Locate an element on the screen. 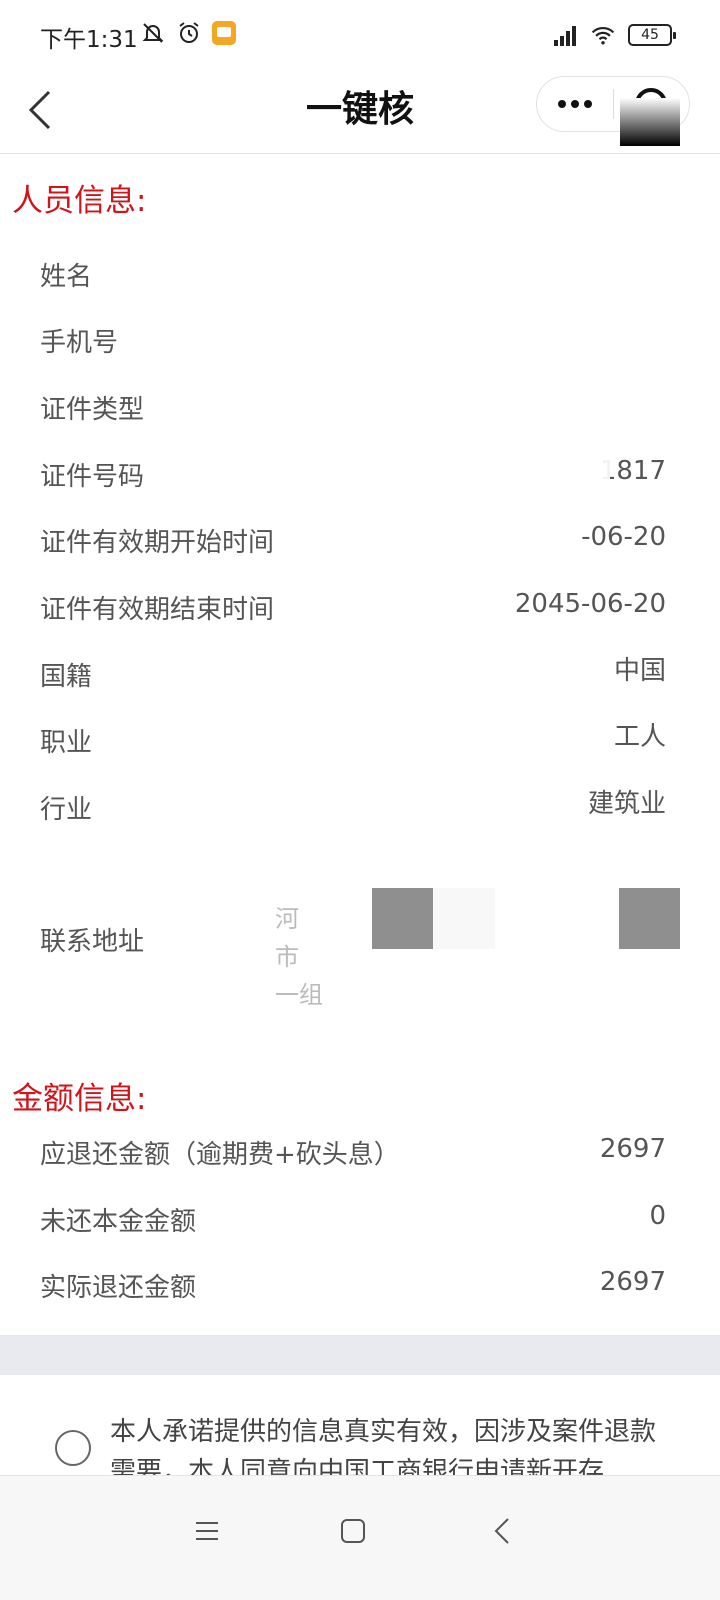  row-value: 中国 is located at coordinates (639, 671).